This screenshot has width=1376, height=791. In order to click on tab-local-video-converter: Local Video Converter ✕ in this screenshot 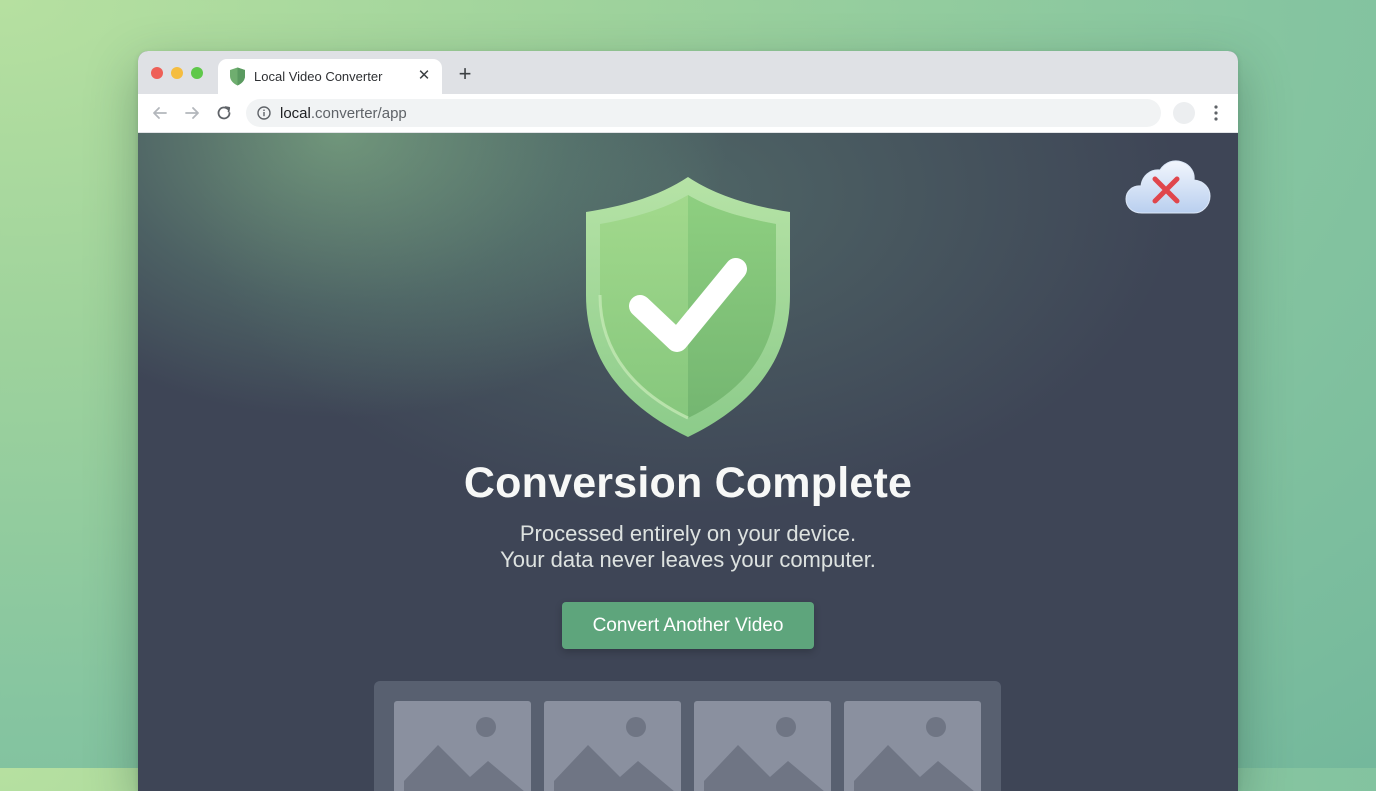, I will do `click(330, 76)`.